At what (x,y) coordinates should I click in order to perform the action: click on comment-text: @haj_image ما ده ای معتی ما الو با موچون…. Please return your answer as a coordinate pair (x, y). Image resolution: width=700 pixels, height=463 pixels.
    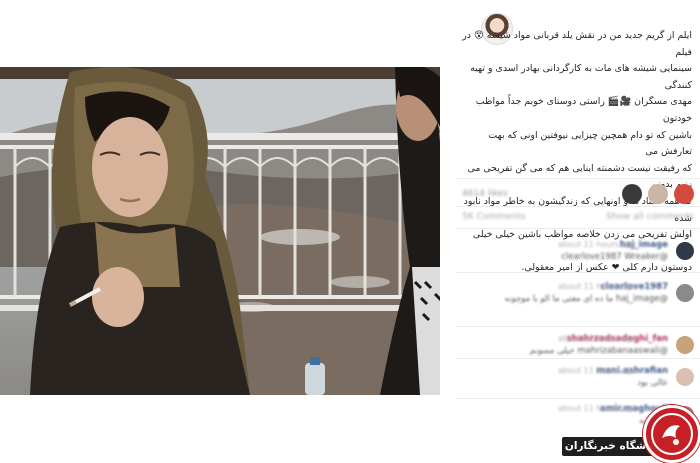
    Looking at the image, I should click on (586, 299).